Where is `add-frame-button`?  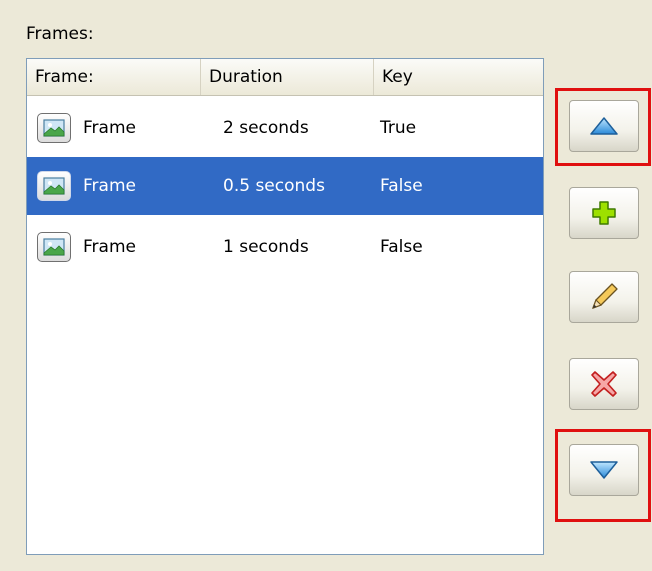 add-frame-button is located at coordinates (604, 213).